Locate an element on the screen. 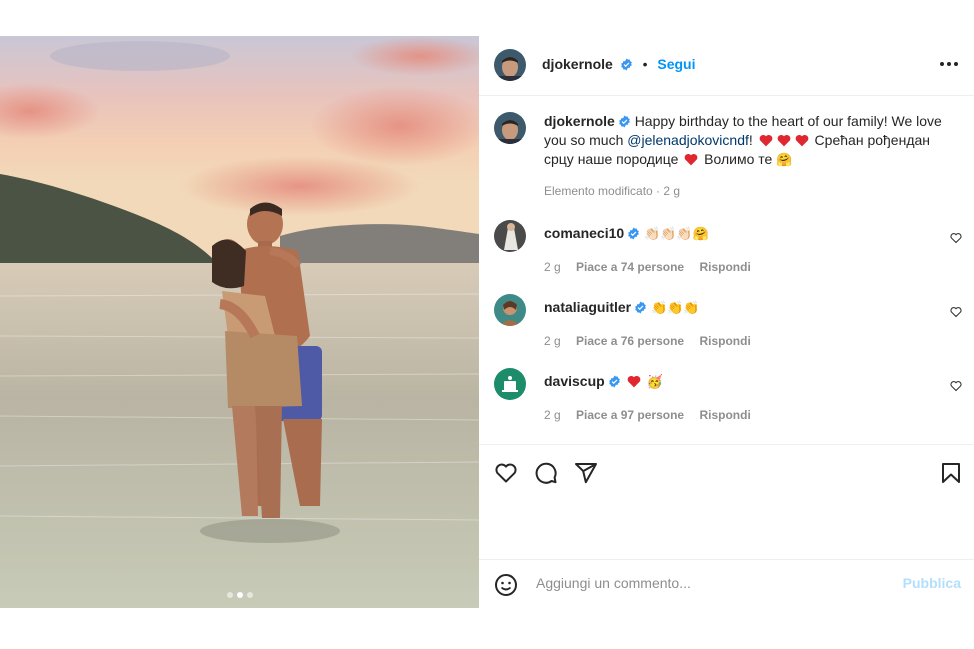  author-avatar is located at coordinates (510, 65).